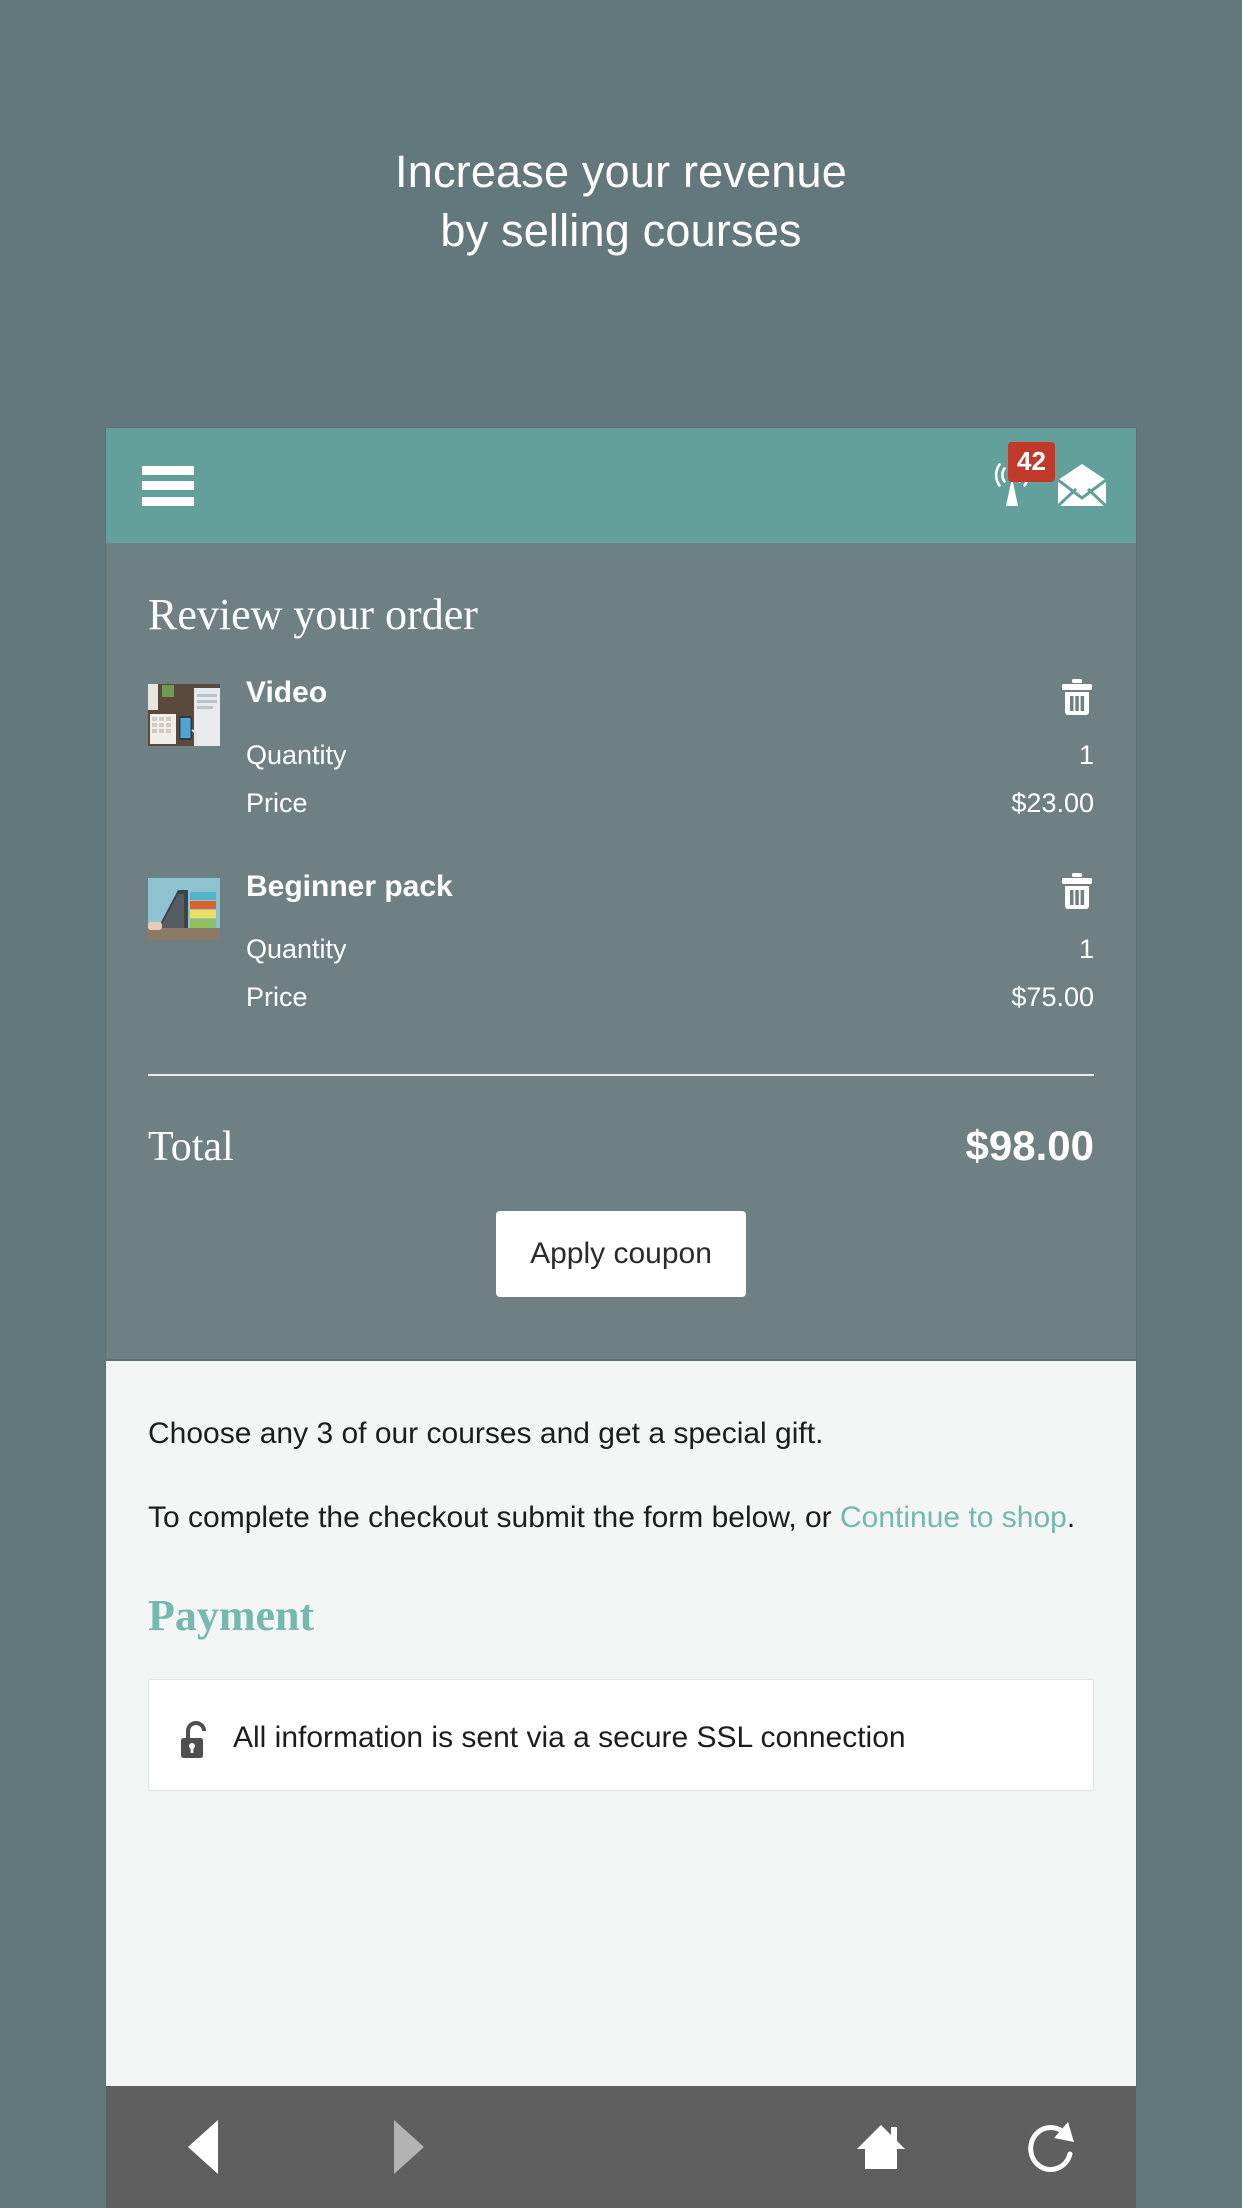 The image size is (1242, 2208). I want to click on order-item: Video Quantity 1 Price $23.00, so click(621, 775).